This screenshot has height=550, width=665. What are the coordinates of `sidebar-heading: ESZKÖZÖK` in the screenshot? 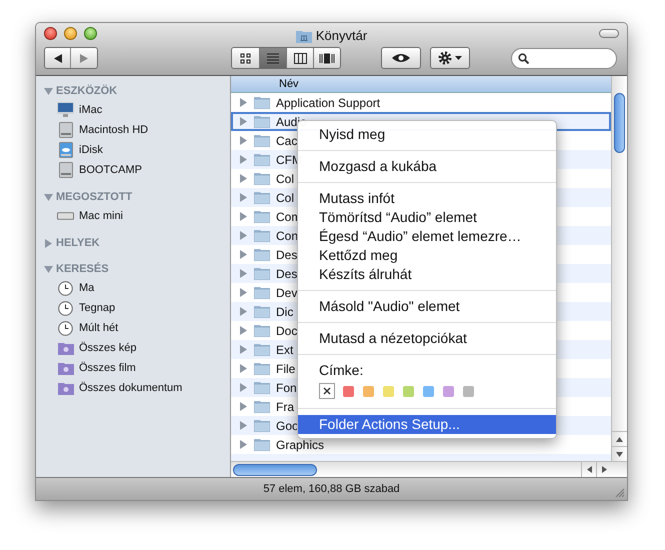 It's located at (87, 91).